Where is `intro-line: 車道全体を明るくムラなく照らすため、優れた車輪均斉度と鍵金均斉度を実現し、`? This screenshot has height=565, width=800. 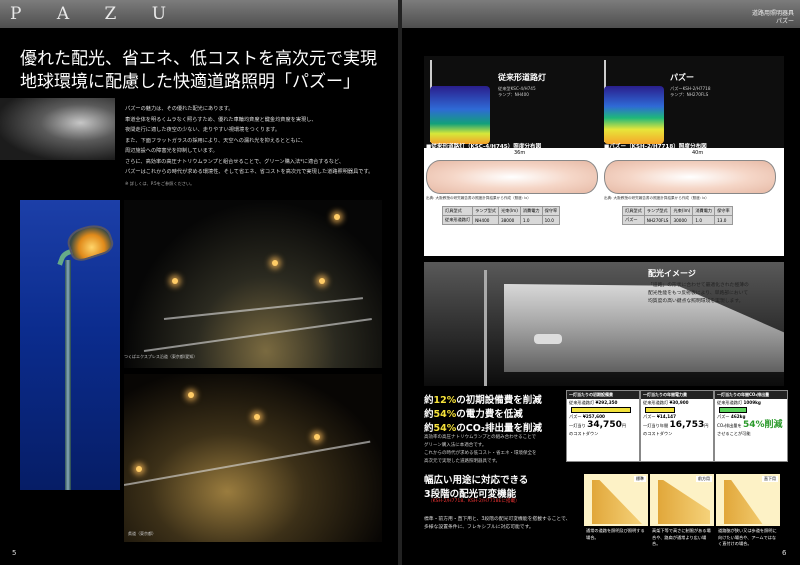 intro-line: 車道全体を明るくムラなく照らすため、優れた車輪均斉度と鍵金均斉度を実現し、 is located at coordinates (221, 119).